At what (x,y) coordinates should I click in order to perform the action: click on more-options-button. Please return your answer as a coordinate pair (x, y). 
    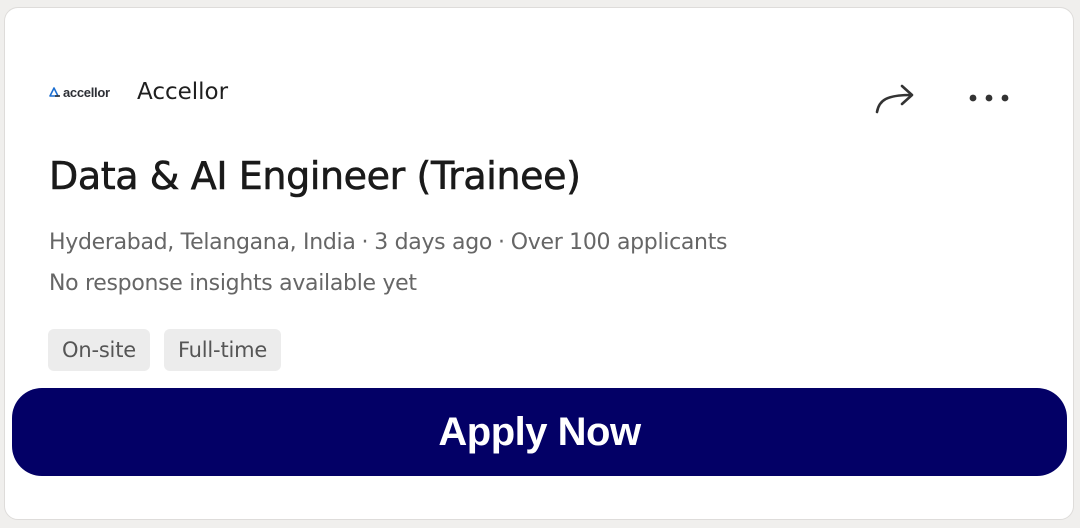
    Looking at the image, I should click on (989, 98).